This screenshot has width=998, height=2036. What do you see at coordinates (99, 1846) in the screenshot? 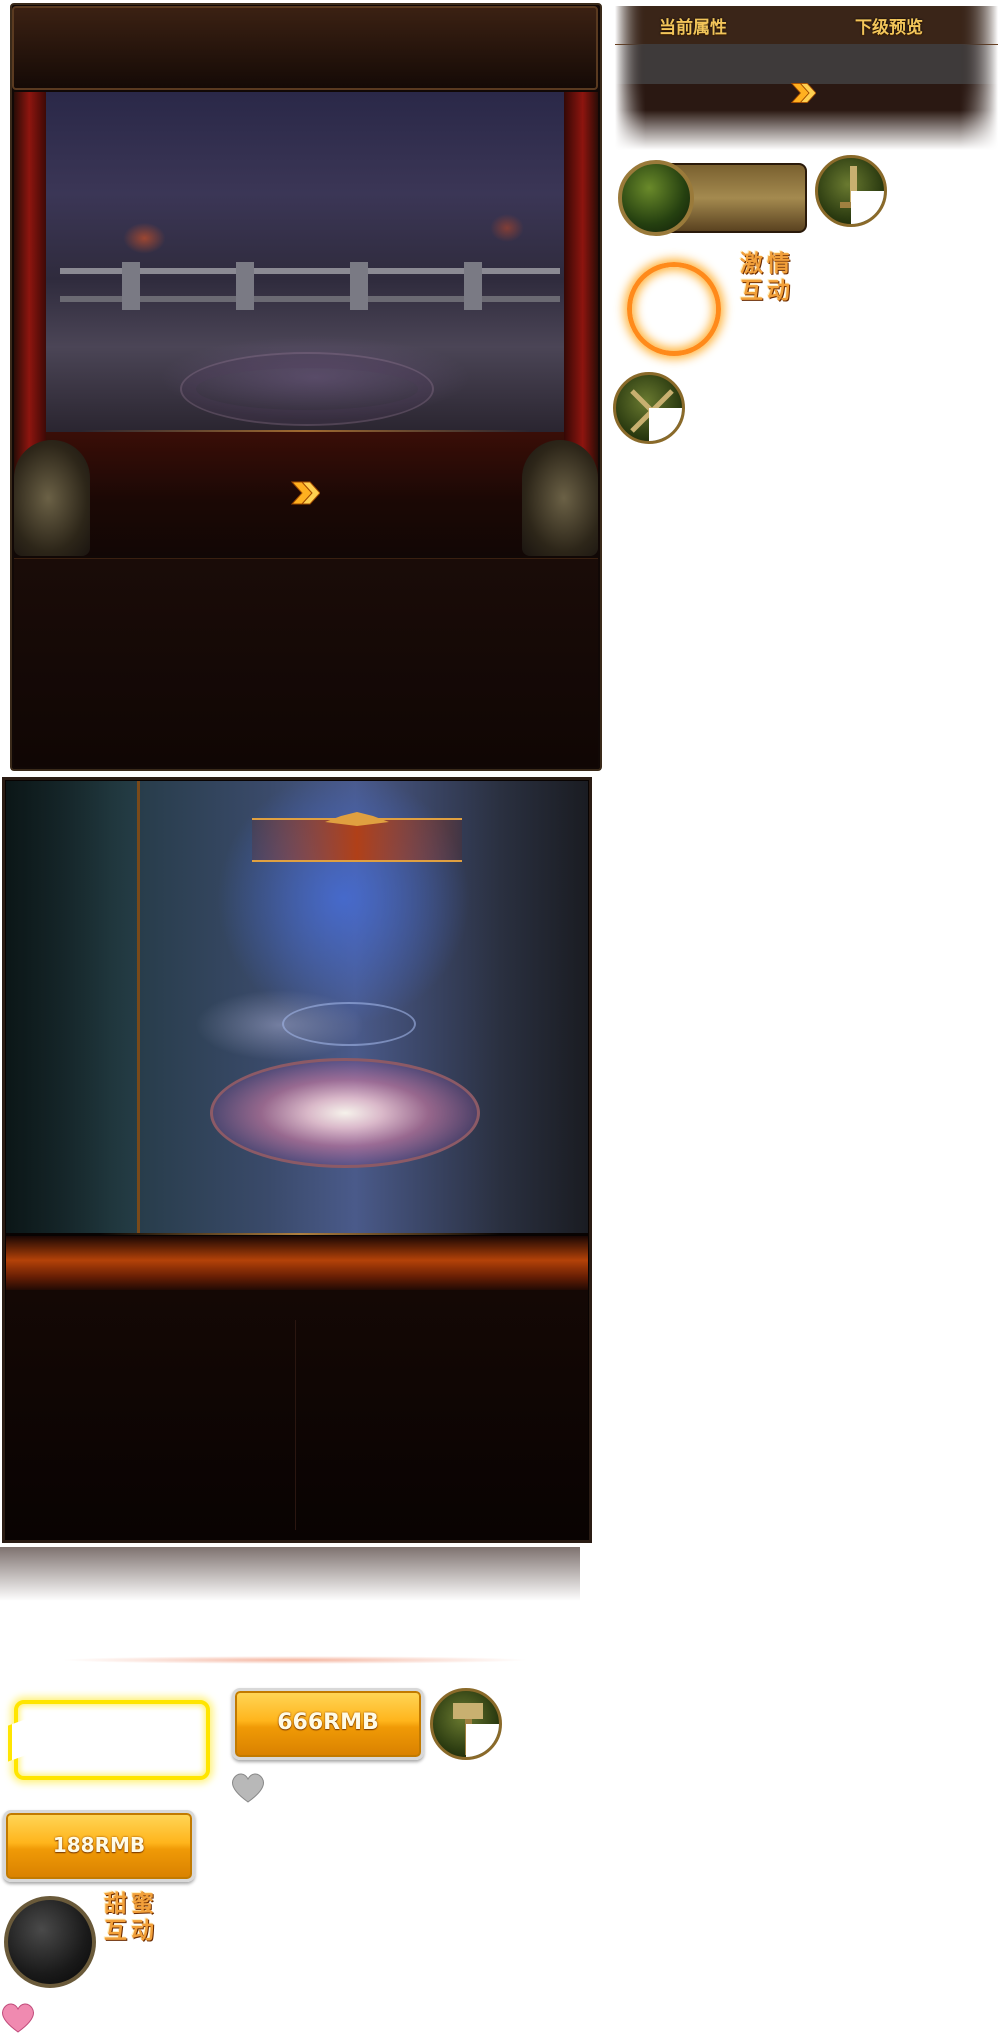
I see `buy-188rmb-button: 188RMB` at bounding box center [99, 1846].